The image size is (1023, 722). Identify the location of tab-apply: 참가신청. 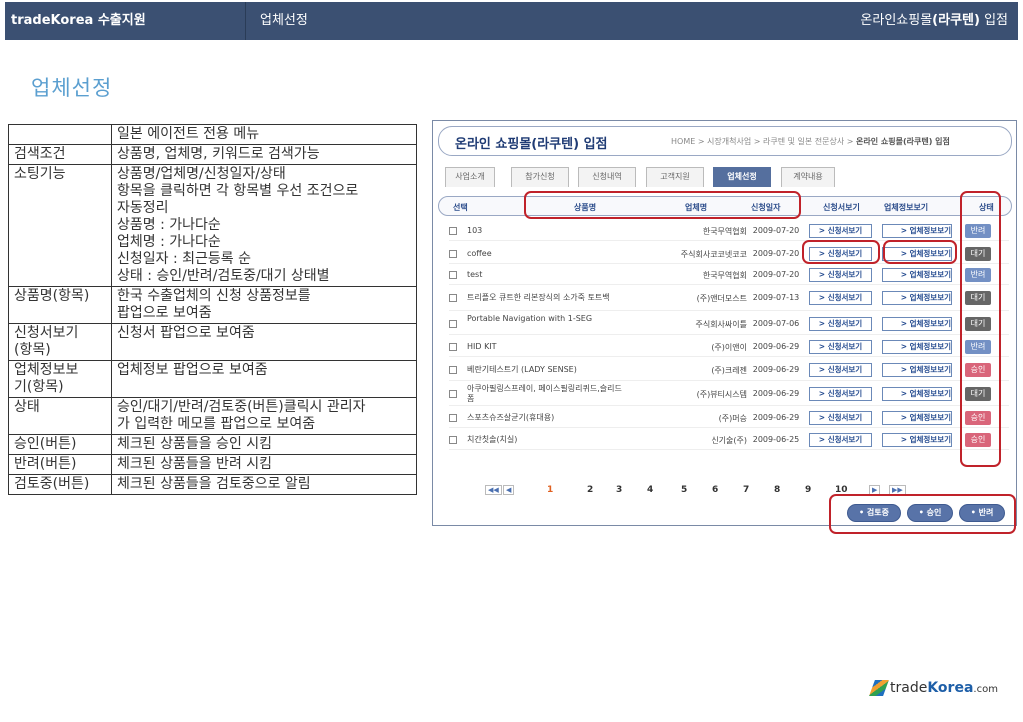
(540, 177).